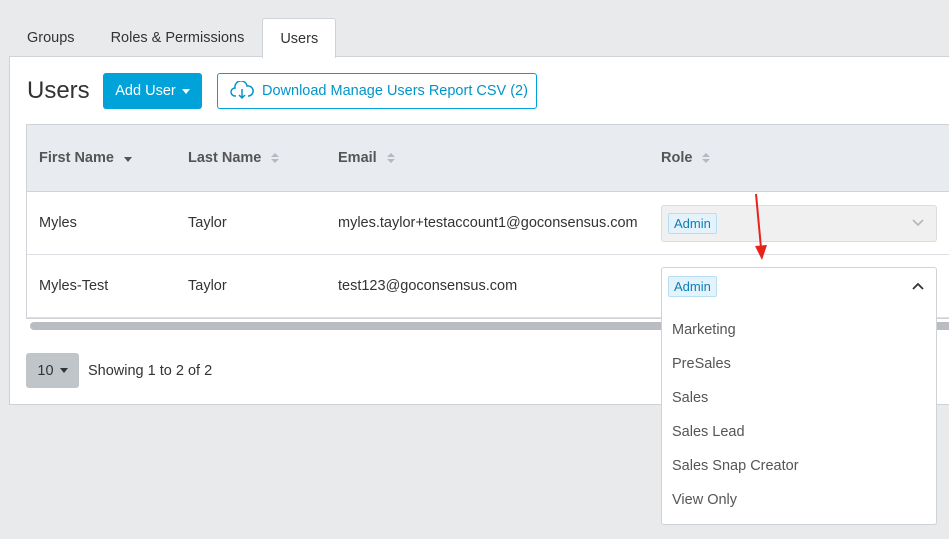  What do you see at coordinates (918, 223) in the screenshot?
I see `chevron-down-icon` at bounding box center [918, 223].